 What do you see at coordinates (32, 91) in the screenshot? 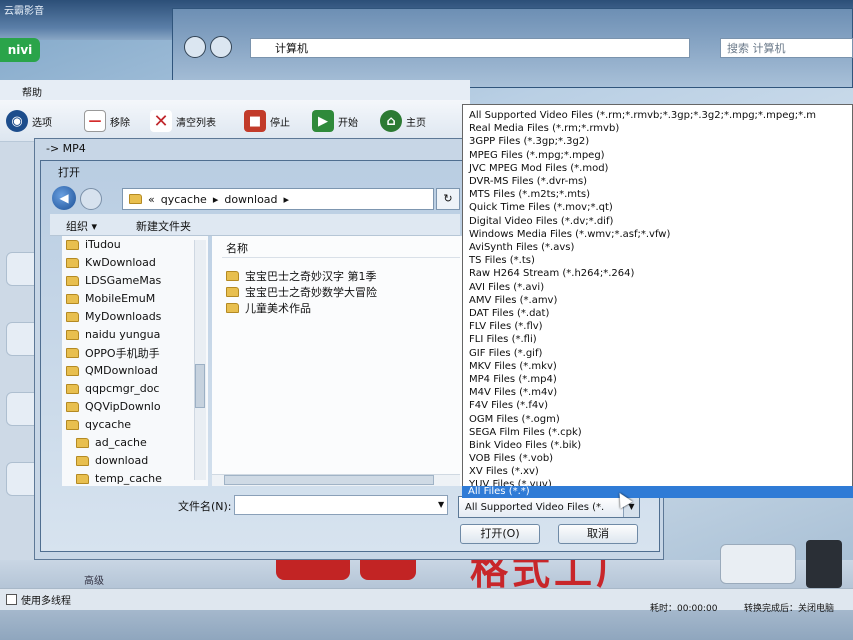
I see `menu-help: 帮助` at bounding box center [32, 91].